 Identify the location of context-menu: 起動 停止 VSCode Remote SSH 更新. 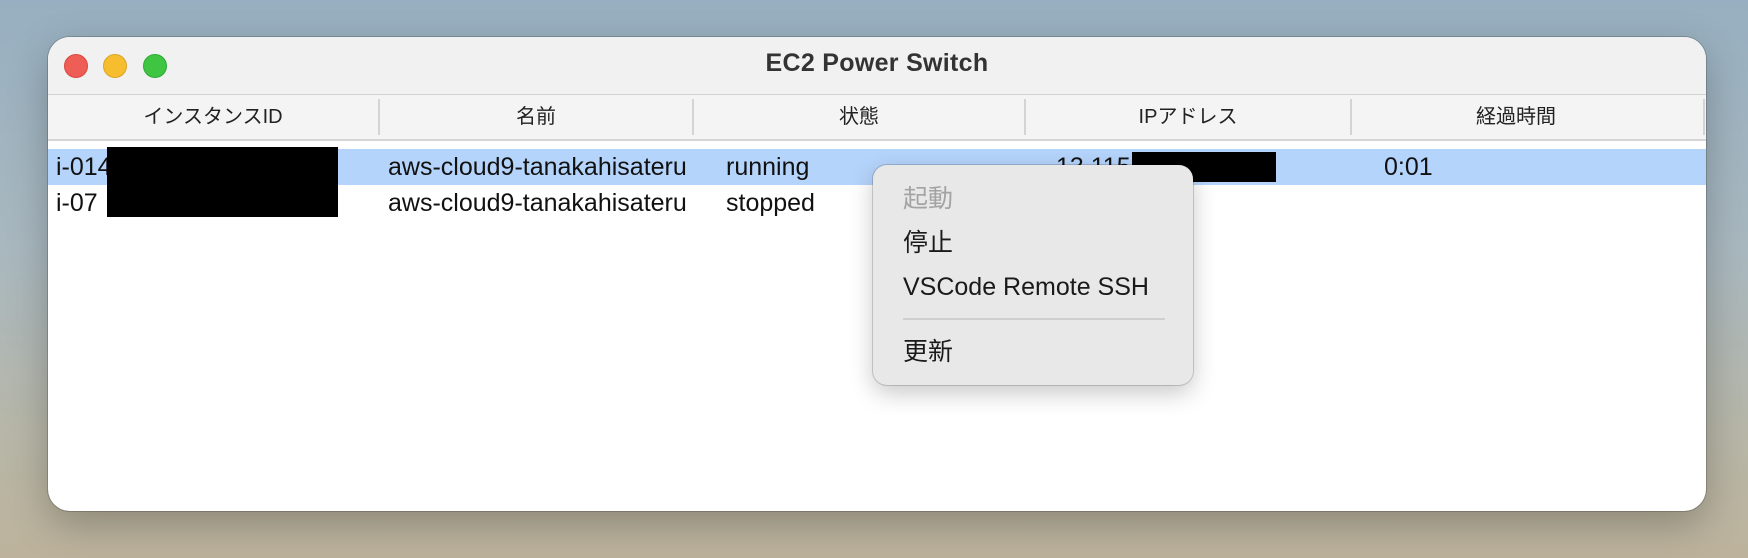
(1033, 275).